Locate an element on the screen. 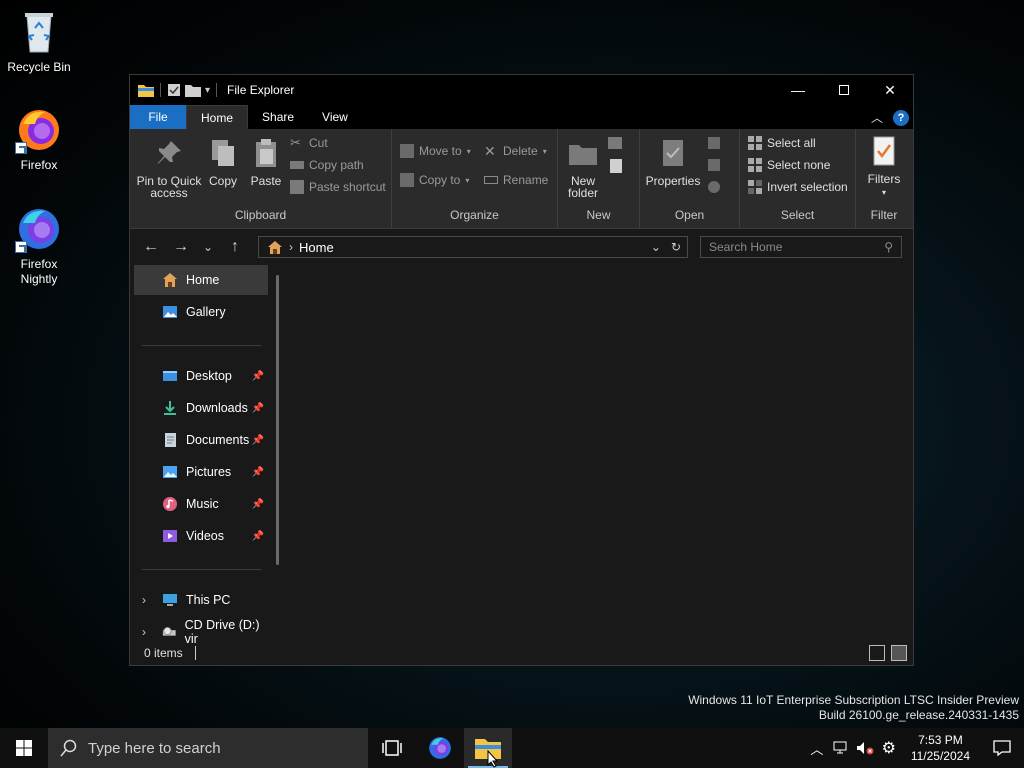  collapse-ribbon-icon: ︿ is located at coordinates (877, 117).